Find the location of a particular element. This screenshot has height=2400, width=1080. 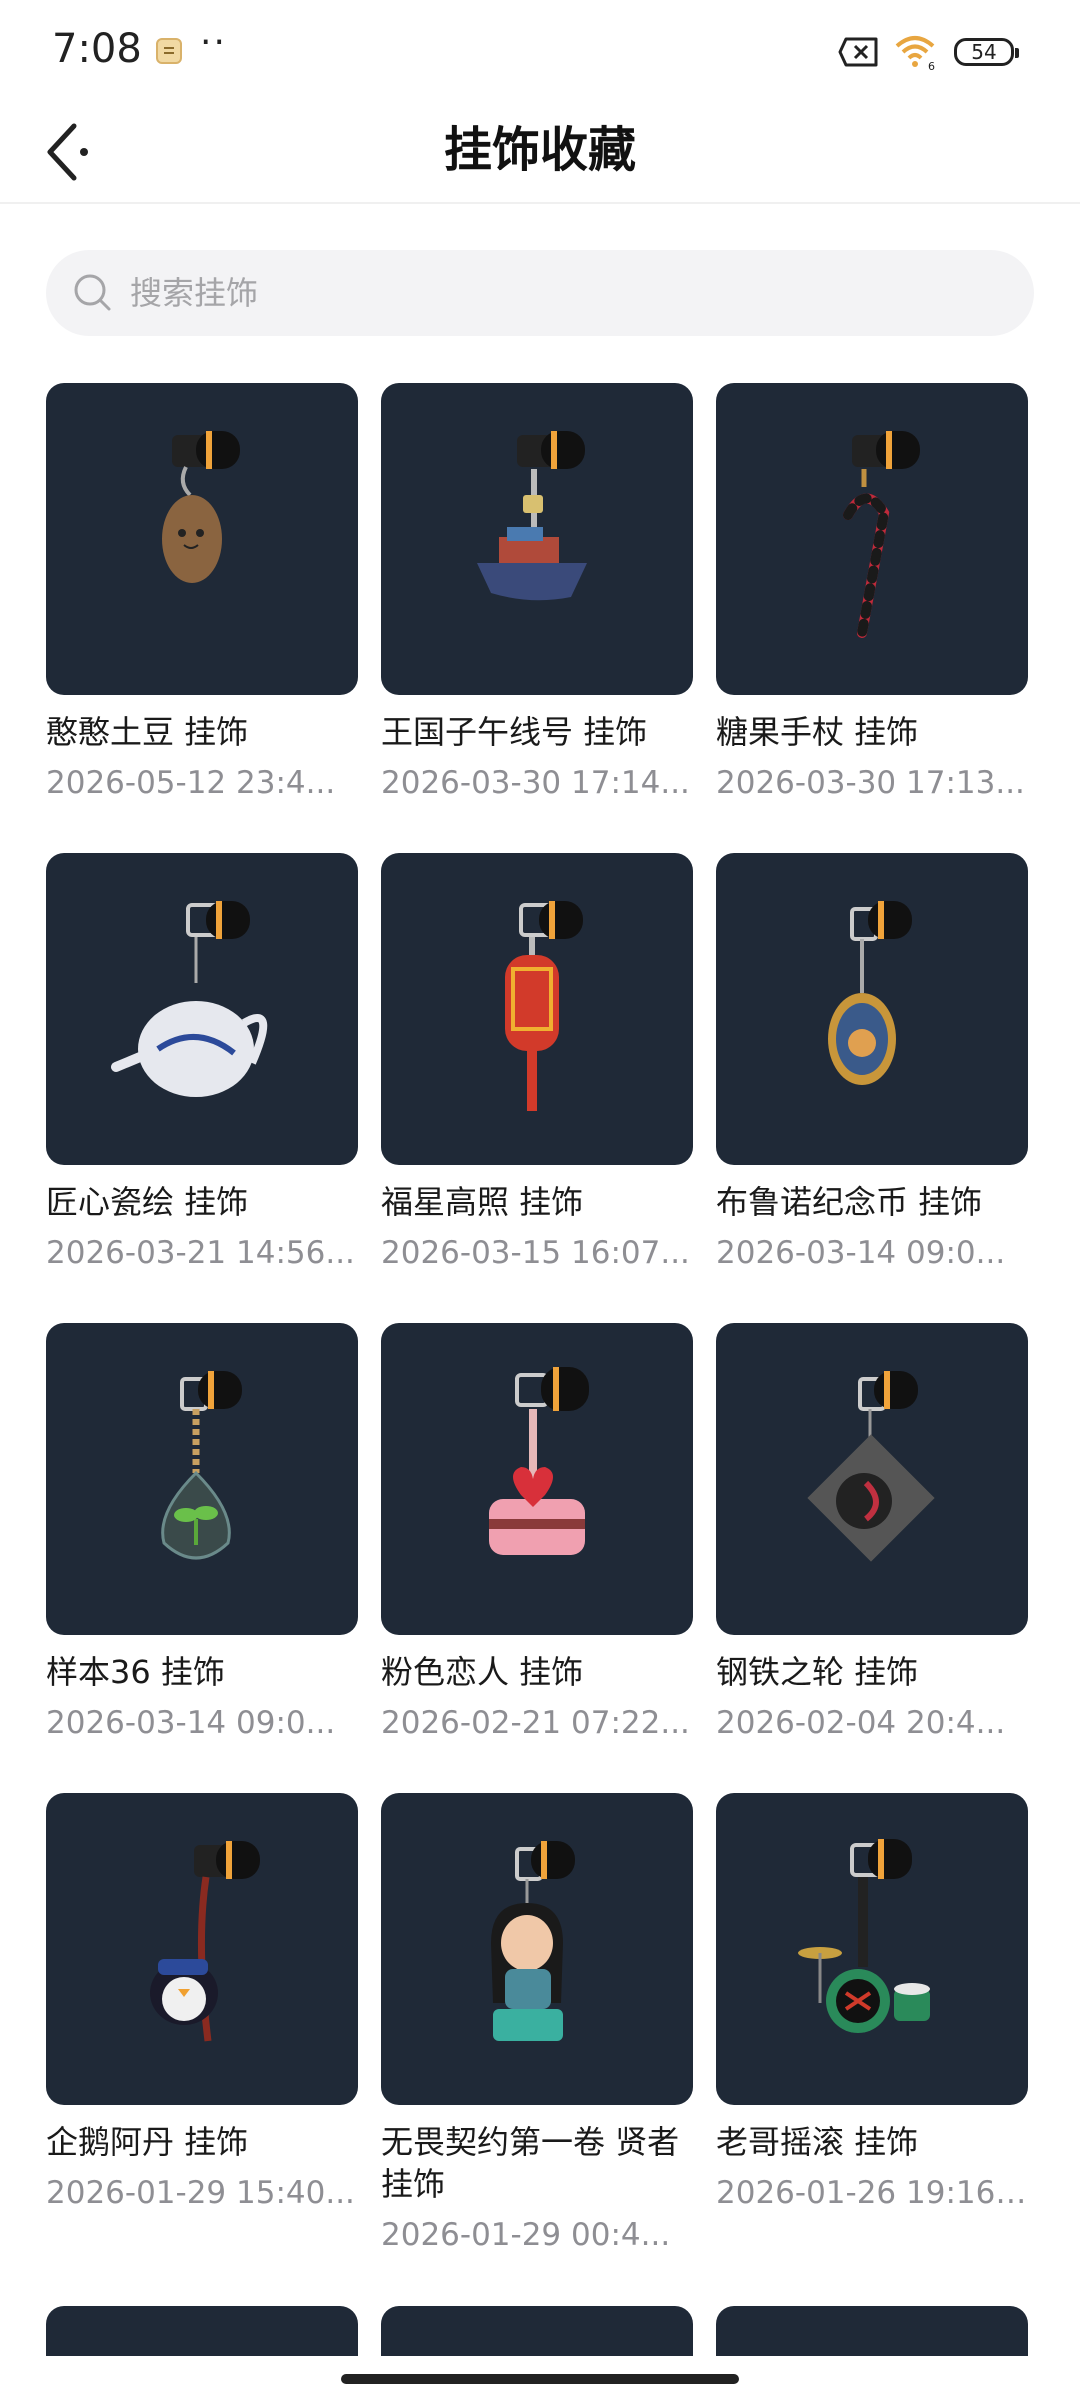

penguin-charm-image is located at coordinates (205, 1941).